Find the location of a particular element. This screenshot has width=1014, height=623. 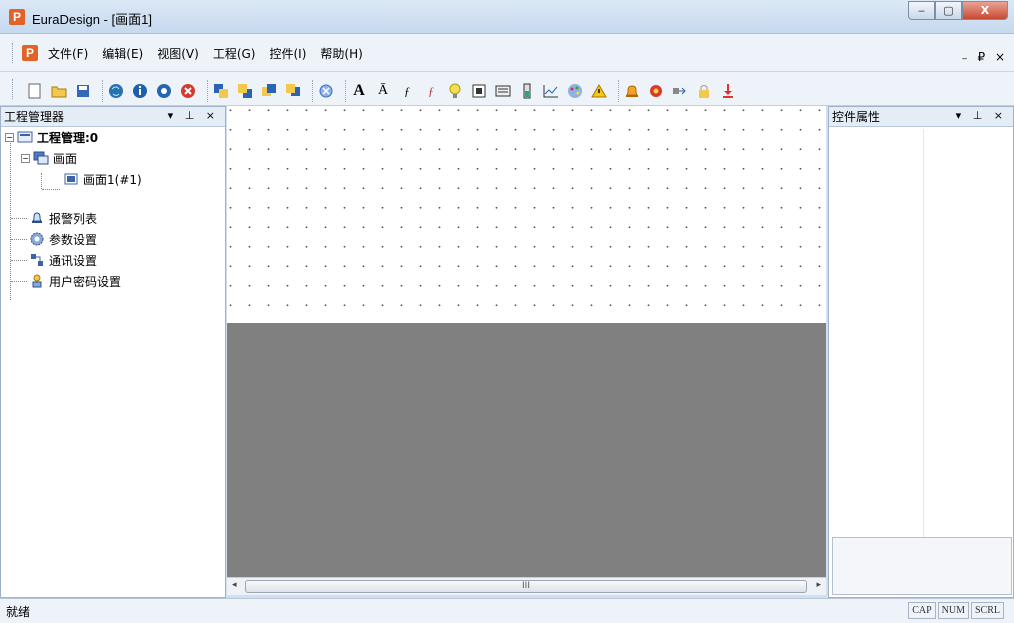

menu-file: 文件(F) is located at coordinates (68, 53).